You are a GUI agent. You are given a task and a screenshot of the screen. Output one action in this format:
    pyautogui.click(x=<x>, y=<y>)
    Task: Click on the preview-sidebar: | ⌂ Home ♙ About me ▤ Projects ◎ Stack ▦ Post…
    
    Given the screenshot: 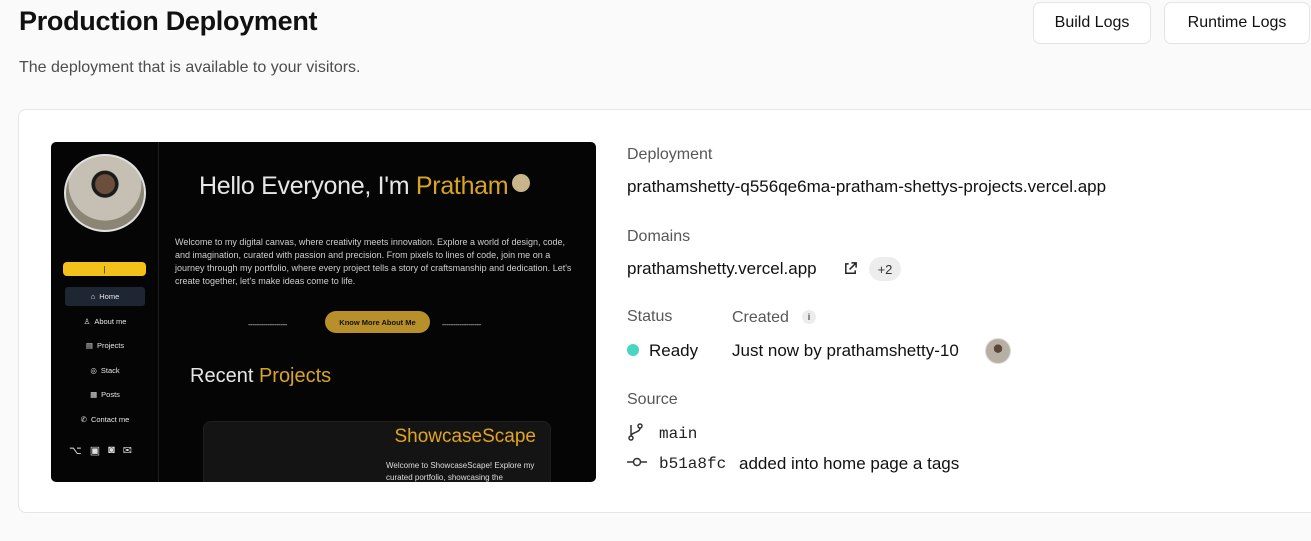 What is the action you would take?
    pyautogui.click(x=105, y=312)
    